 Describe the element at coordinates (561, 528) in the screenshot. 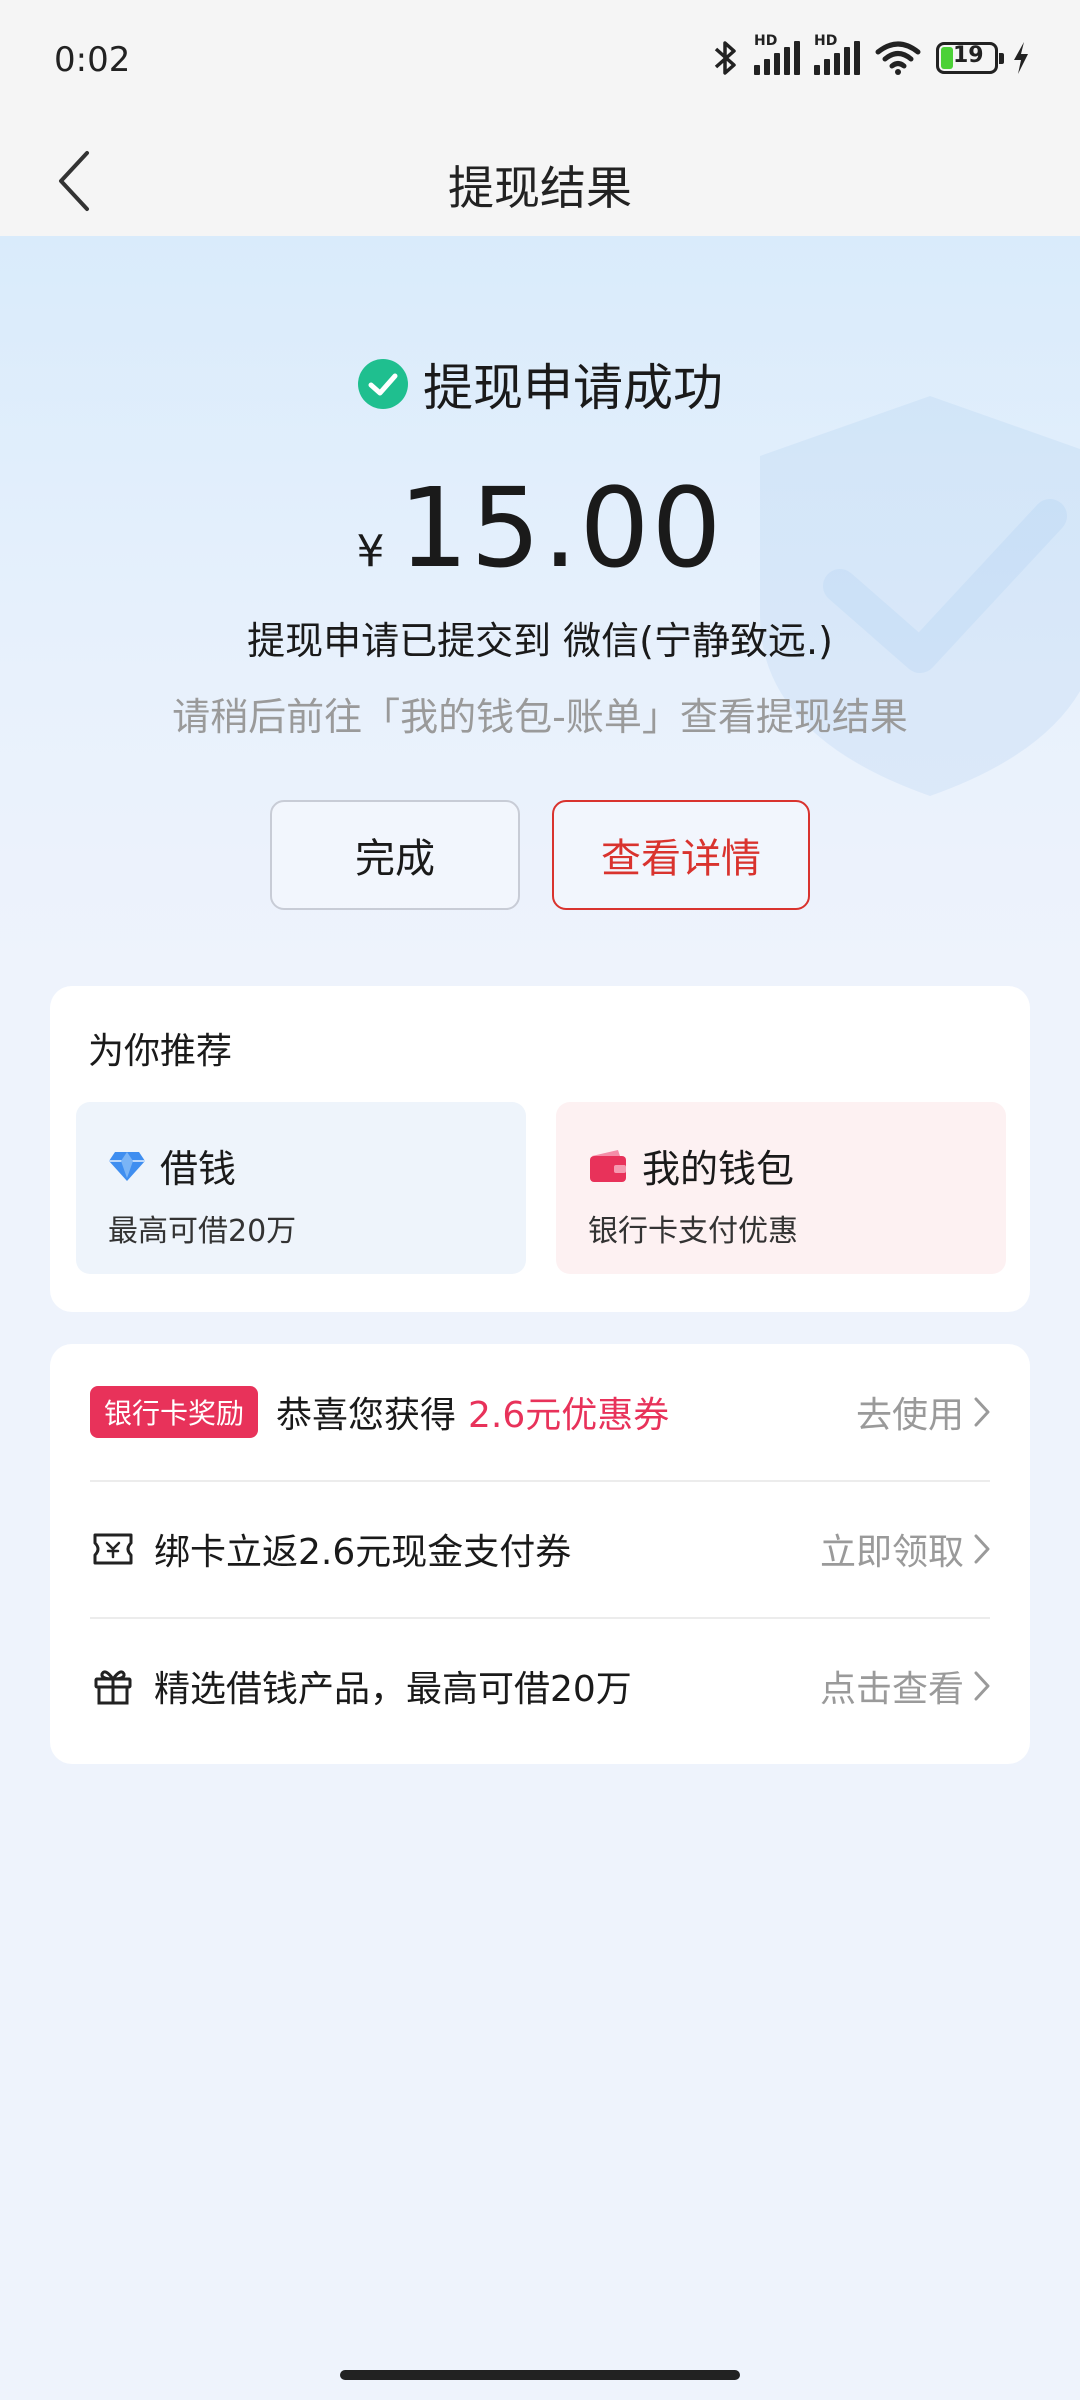

I see `withdraw-amount: 15.00` at that location.